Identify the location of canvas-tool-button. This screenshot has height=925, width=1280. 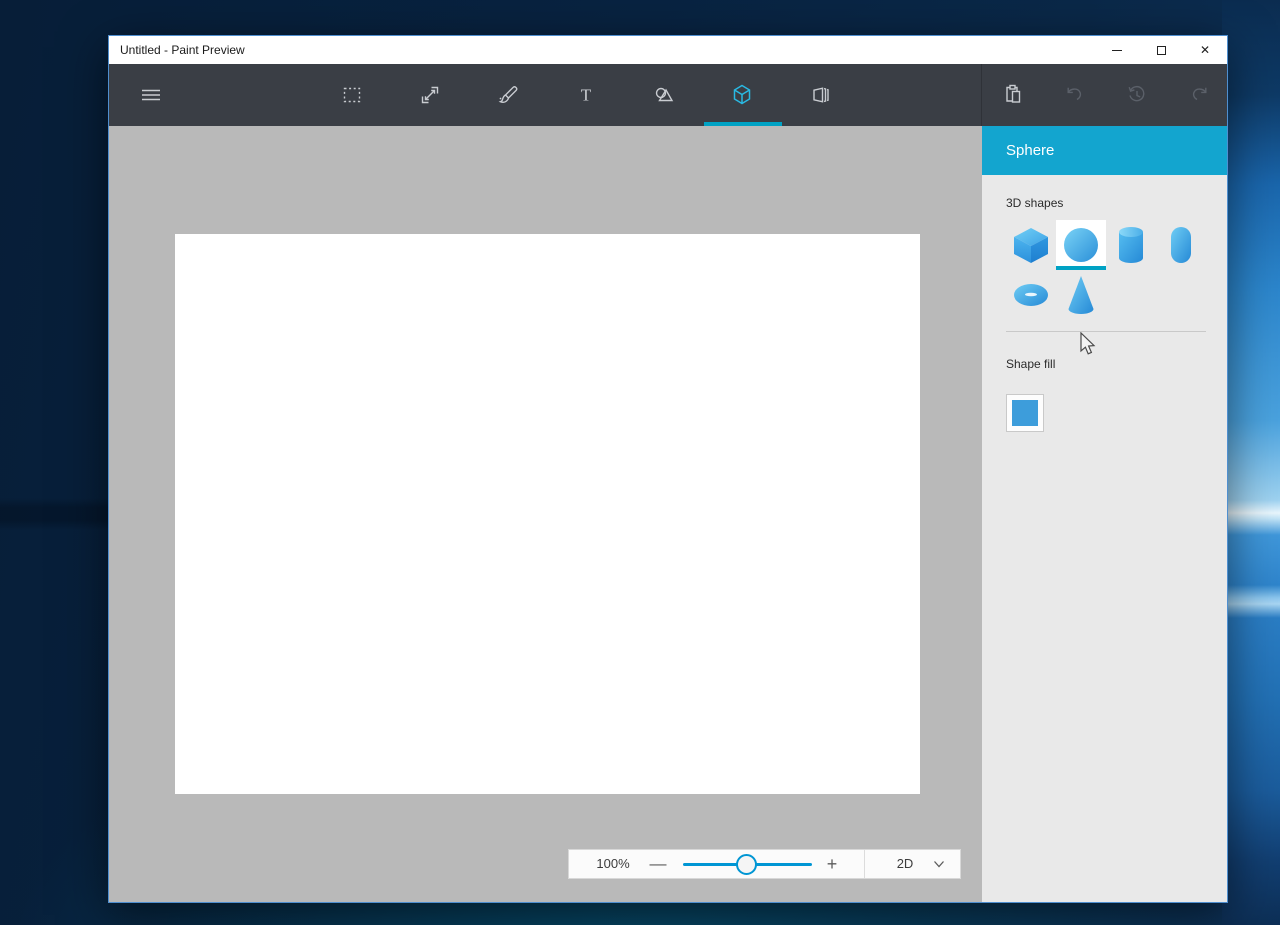
(820, 95).